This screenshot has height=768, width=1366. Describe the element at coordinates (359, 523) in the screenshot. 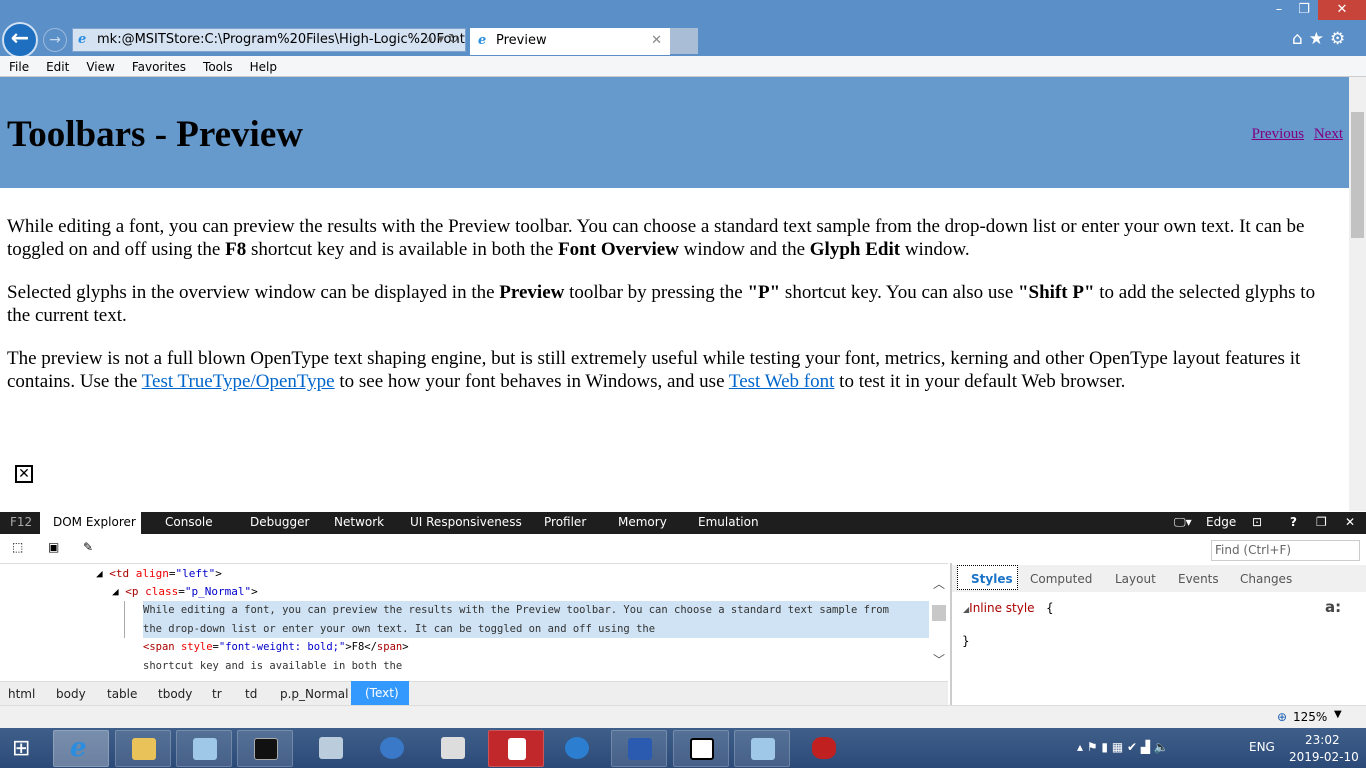

I see `tab-network: Network` at that location.